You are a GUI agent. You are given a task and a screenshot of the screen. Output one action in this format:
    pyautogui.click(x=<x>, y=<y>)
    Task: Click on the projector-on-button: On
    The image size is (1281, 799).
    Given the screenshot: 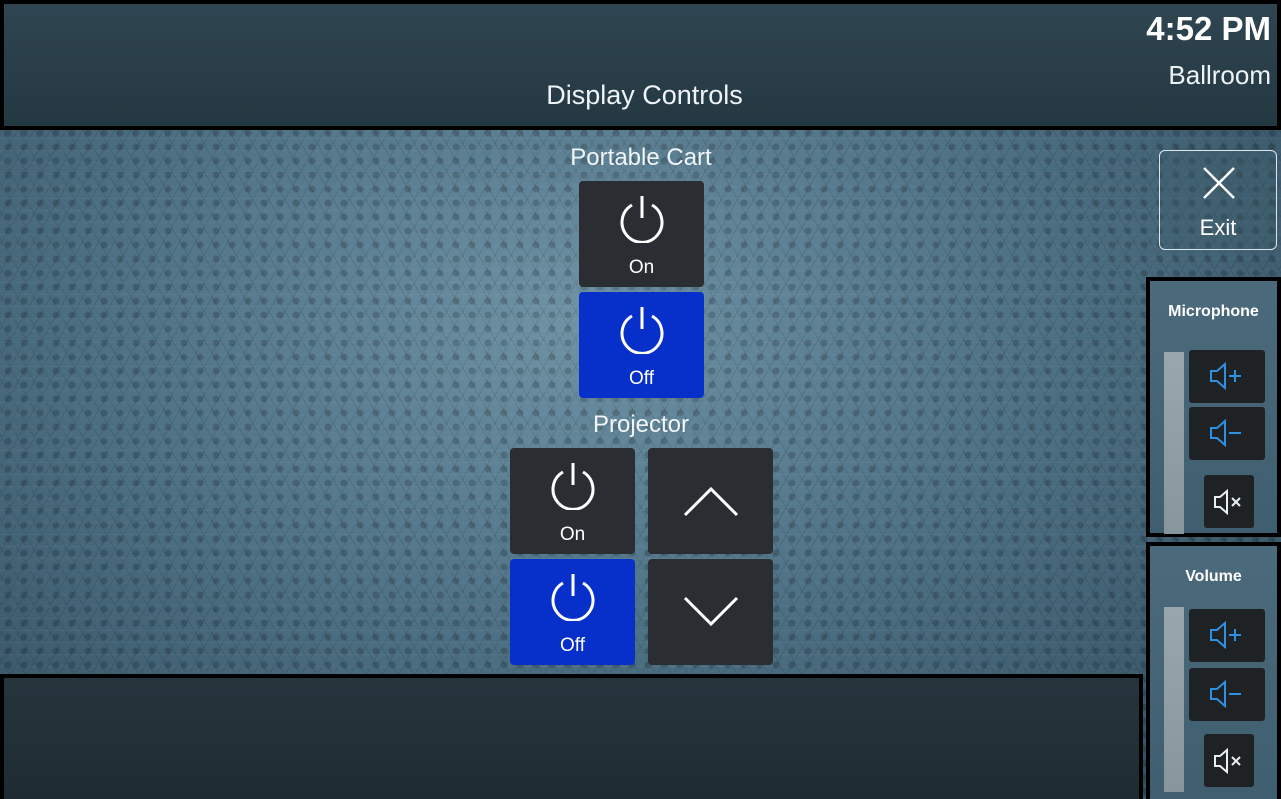 What is the action you would take?
    pyautogui.click(x=572, y=501)
    